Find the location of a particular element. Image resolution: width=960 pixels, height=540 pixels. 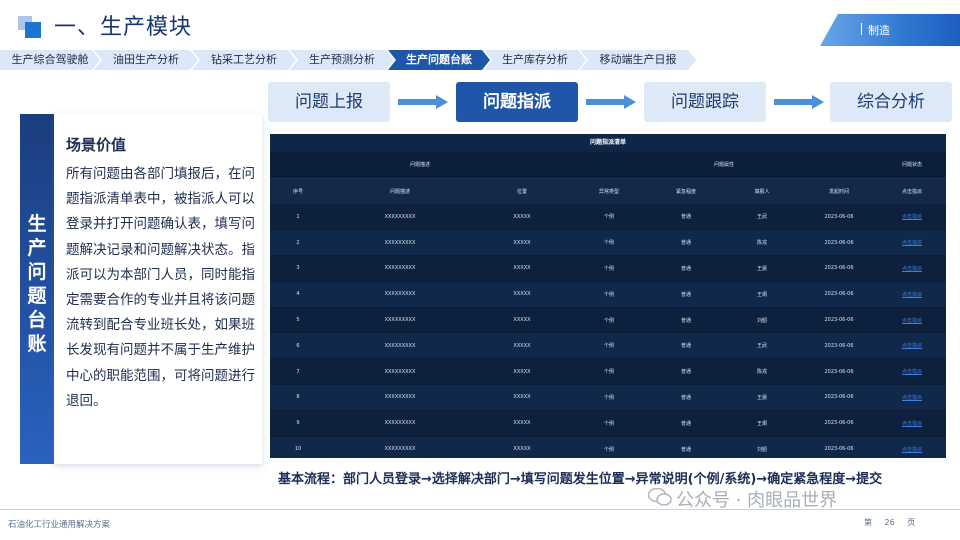

tab-mobile-daily-report: 移动端生产日报 is located at coordinates (638, 60).